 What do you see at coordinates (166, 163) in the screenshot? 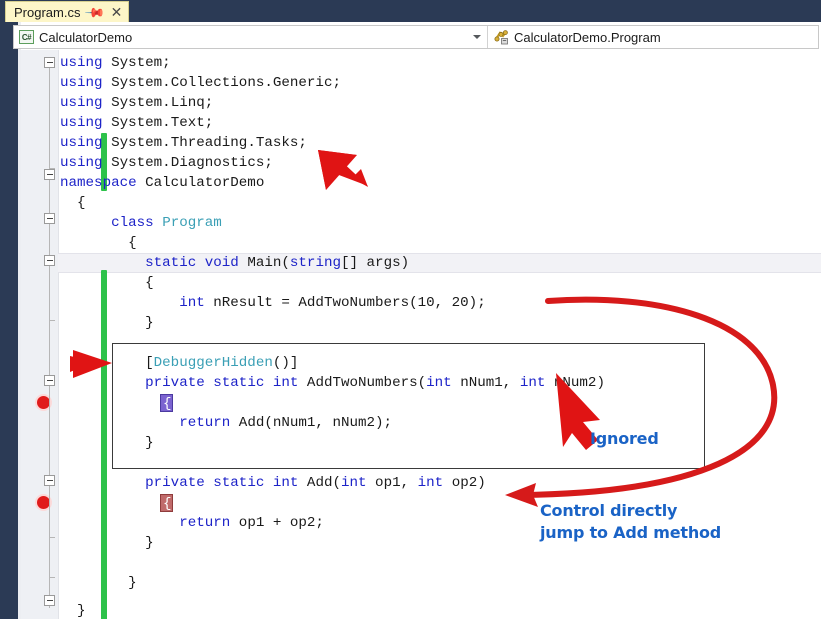
I see `code-line: using System.Diagnostics;` at bounding box center [166, 163].